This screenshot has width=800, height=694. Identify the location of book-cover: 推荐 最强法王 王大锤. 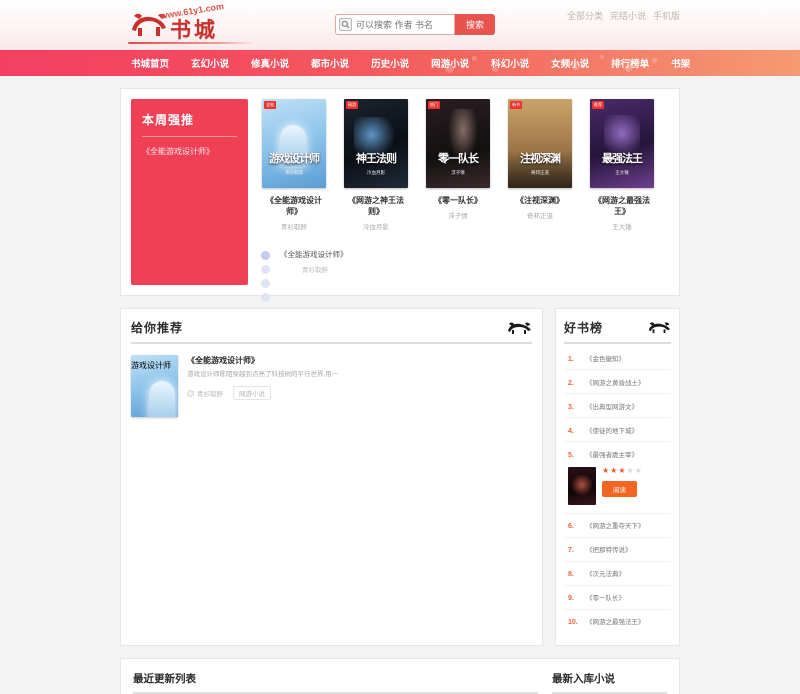
(622, 143).